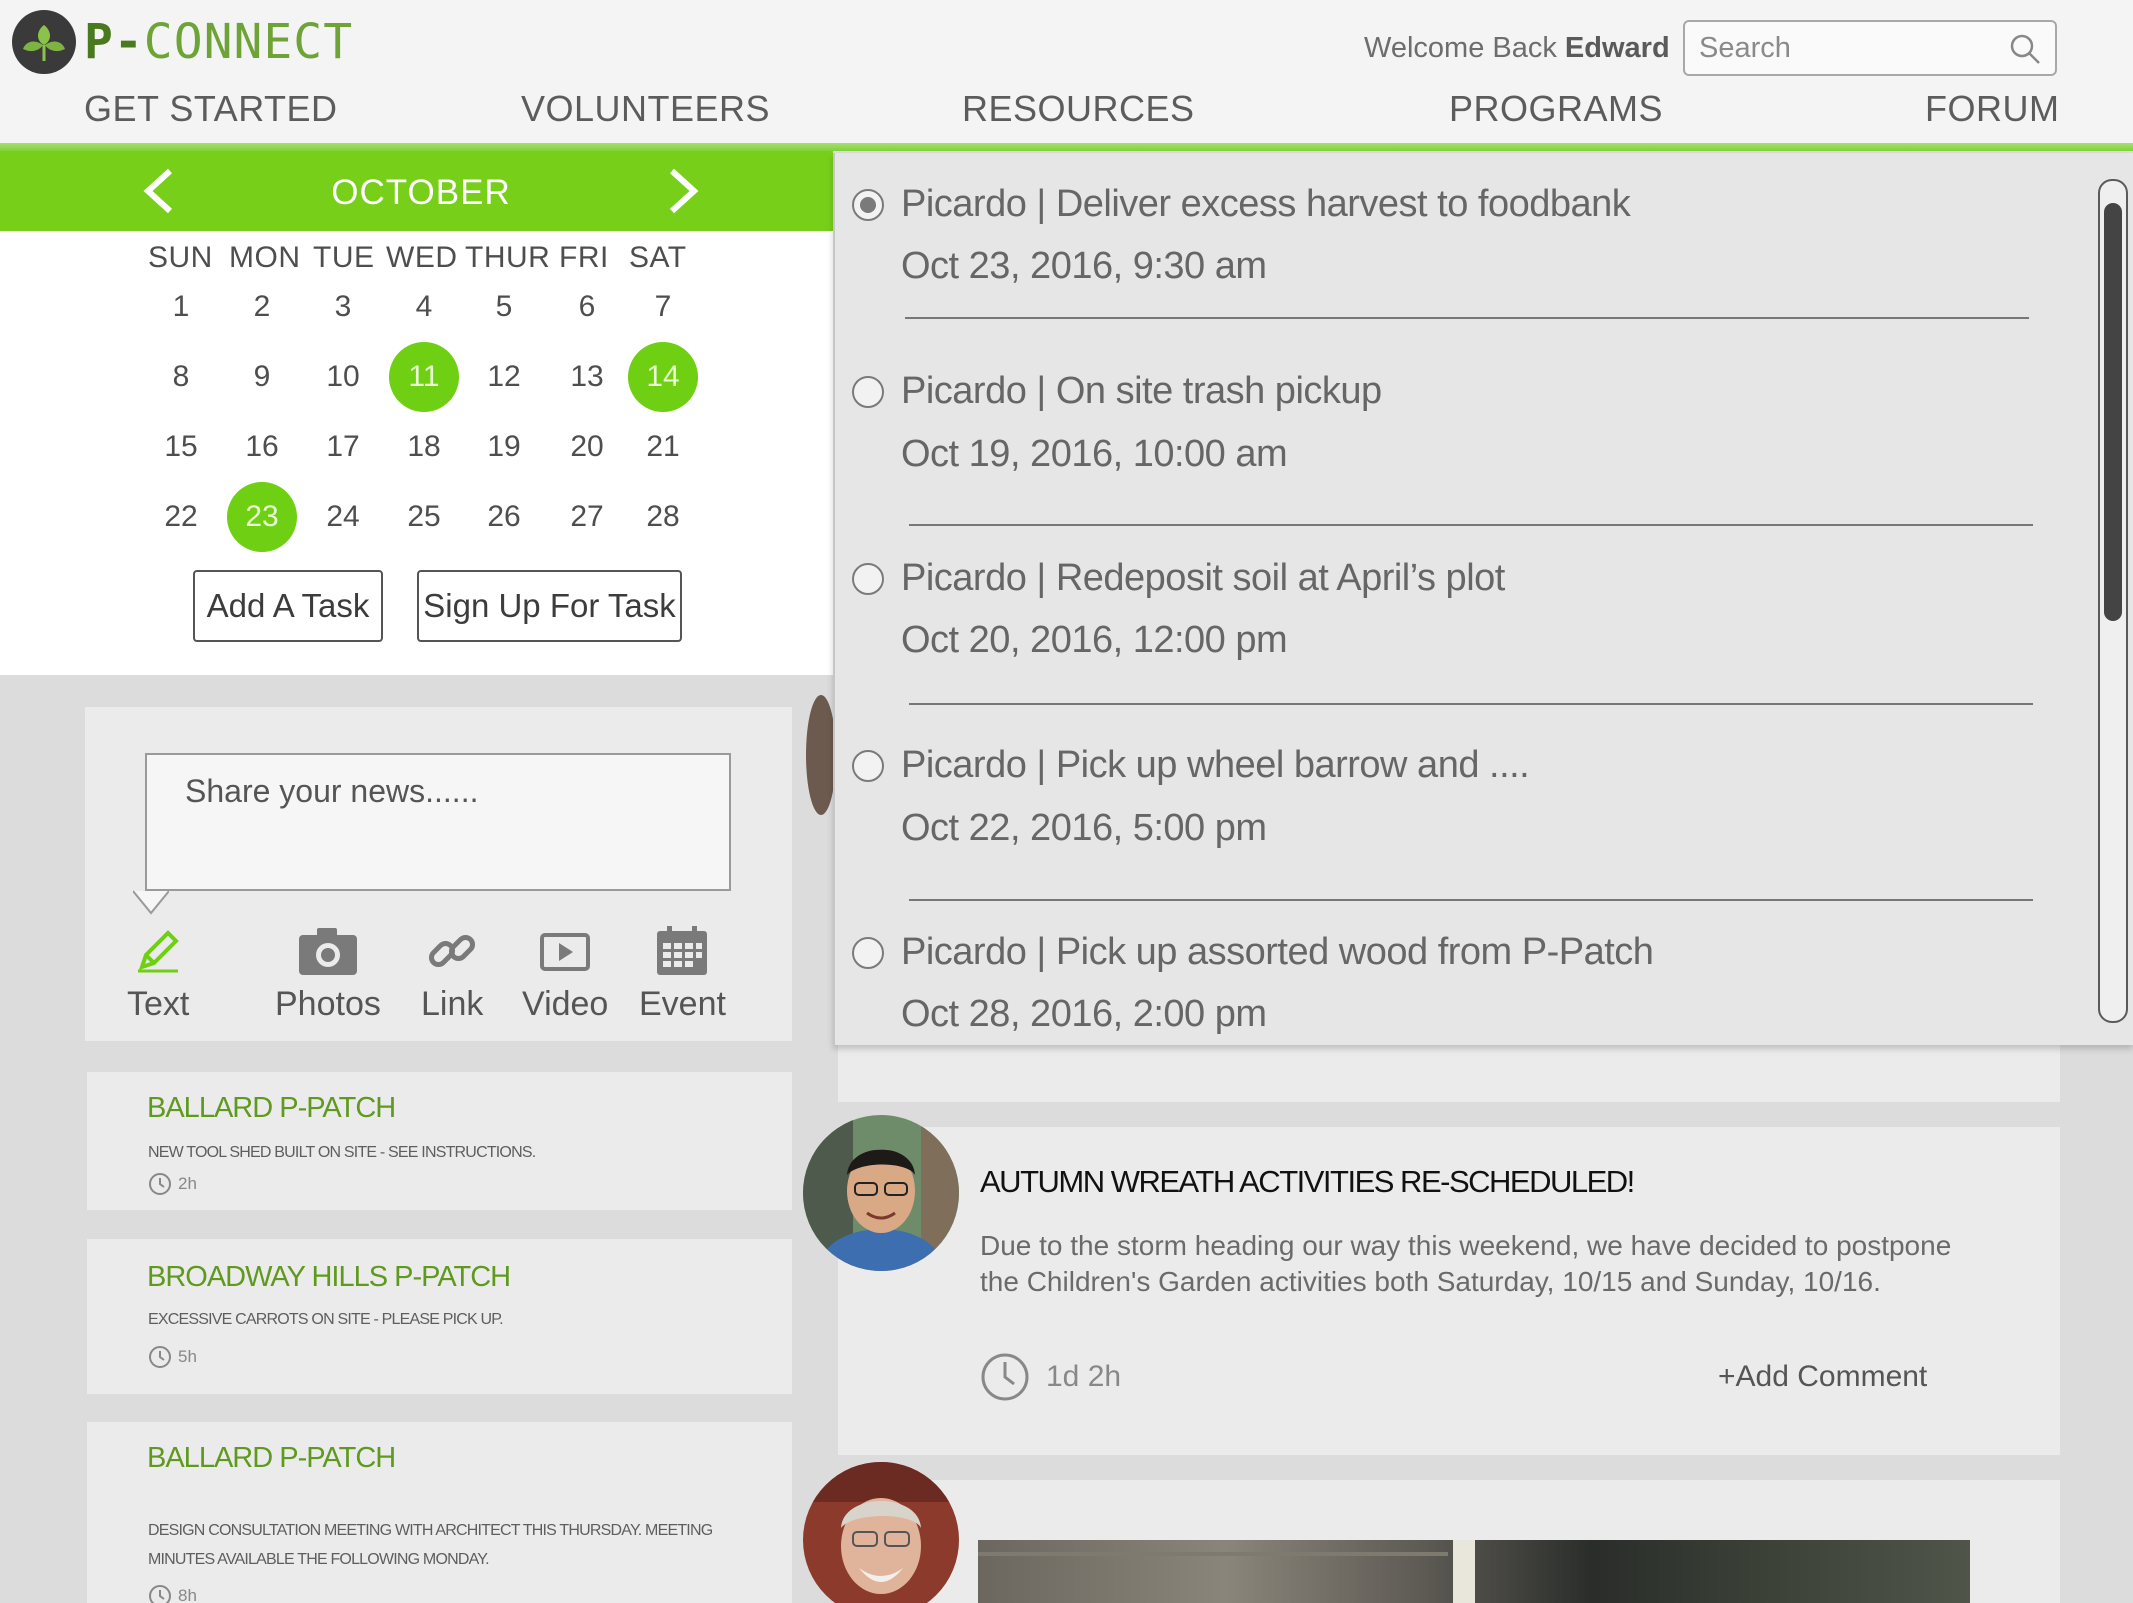  What do you see at coordinates (160, 193) in the screenshot?
I see `prev-month-icon` at bounding box center [160, 193].